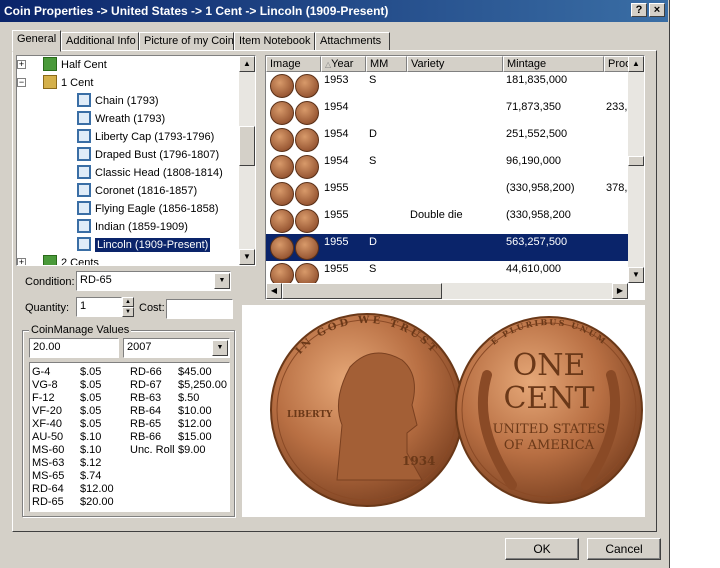  Describe the element at coordinates (447, 166) in the screenshot. I see `table-row: 1954 S 96,190,000` at that location.